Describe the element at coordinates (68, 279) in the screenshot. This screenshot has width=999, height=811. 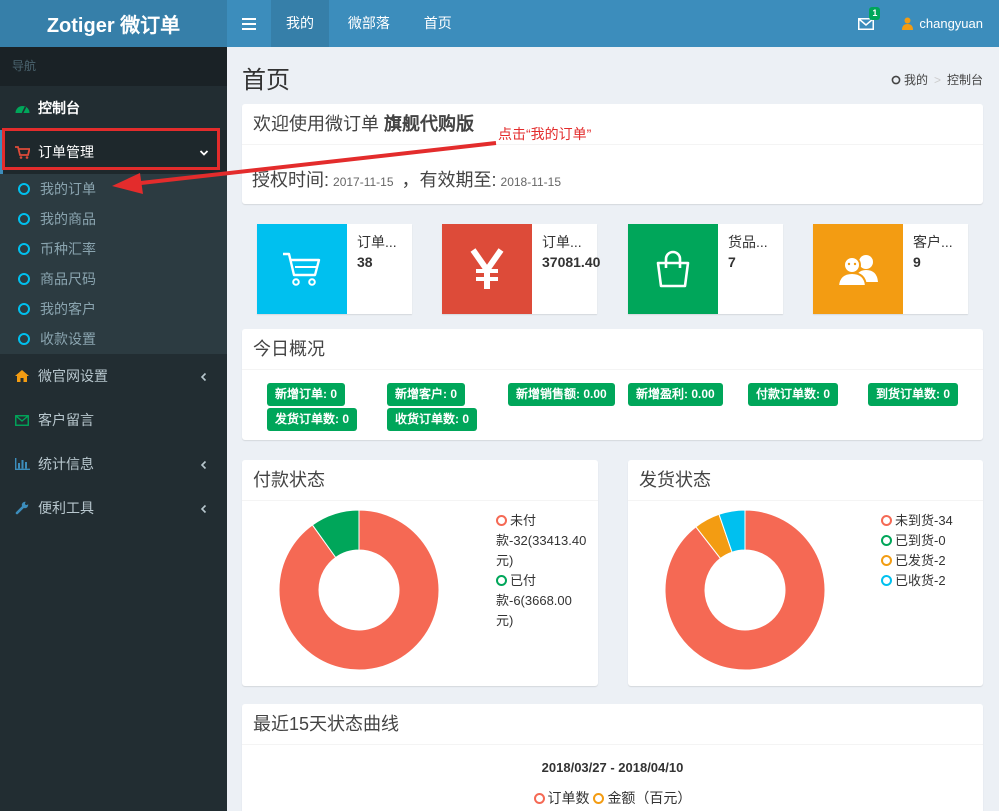
I see `sub-item-label: 商品尺码` at that location.